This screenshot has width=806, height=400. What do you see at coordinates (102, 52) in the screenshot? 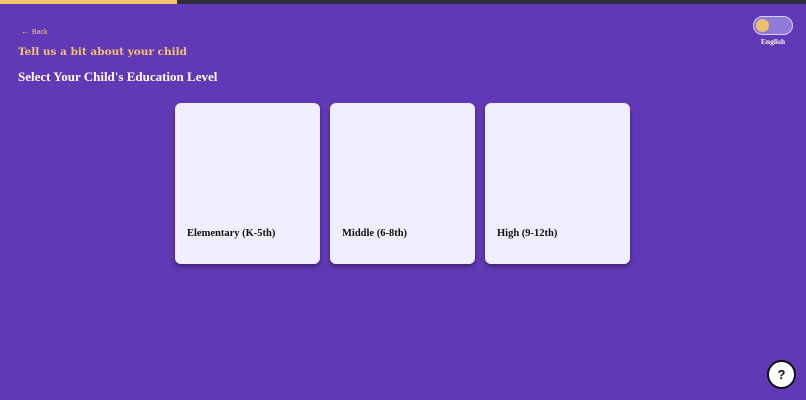
I see `page-subtitle: Tell us a bit about your child` at bounding box center [102, 52].